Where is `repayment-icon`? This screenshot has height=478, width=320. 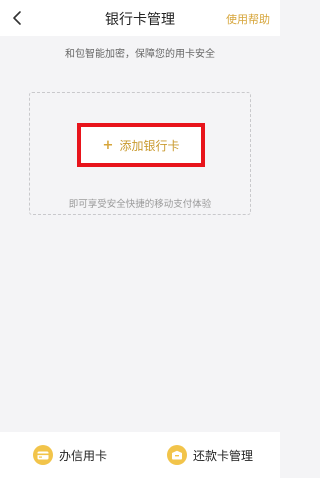 repayment-icon is located at coordinates (176, 455).